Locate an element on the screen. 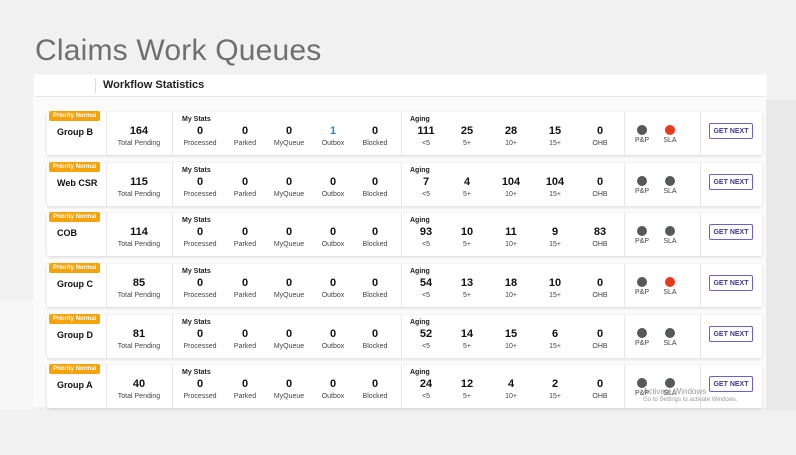 The width and height of the screenshot is (796, 455). aging-g5-stat: 10 5+ is located at coordinates (467, 237).